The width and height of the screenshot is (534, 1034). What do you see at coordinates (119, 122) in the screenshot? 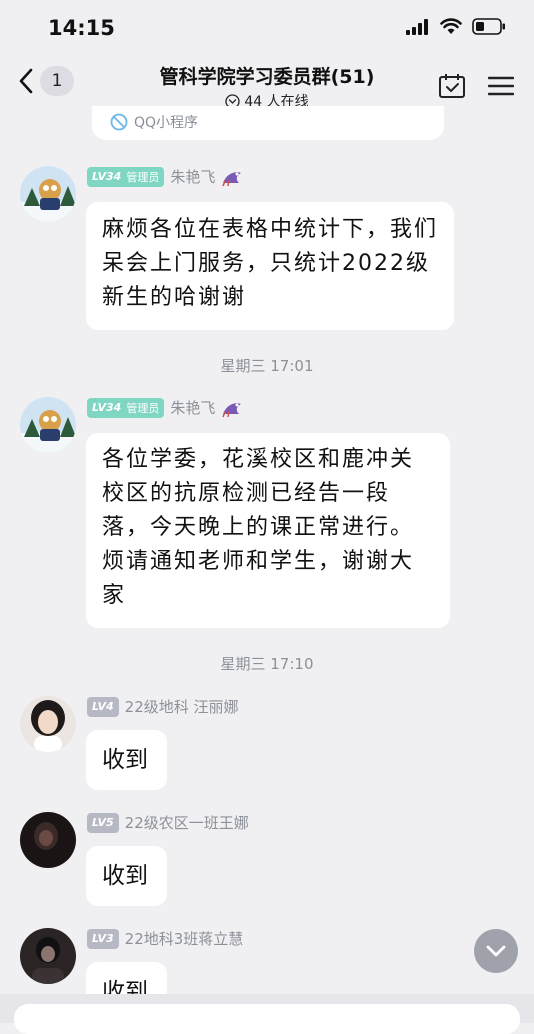
I see `mini-program-icon` at bounding box center [119, 122].